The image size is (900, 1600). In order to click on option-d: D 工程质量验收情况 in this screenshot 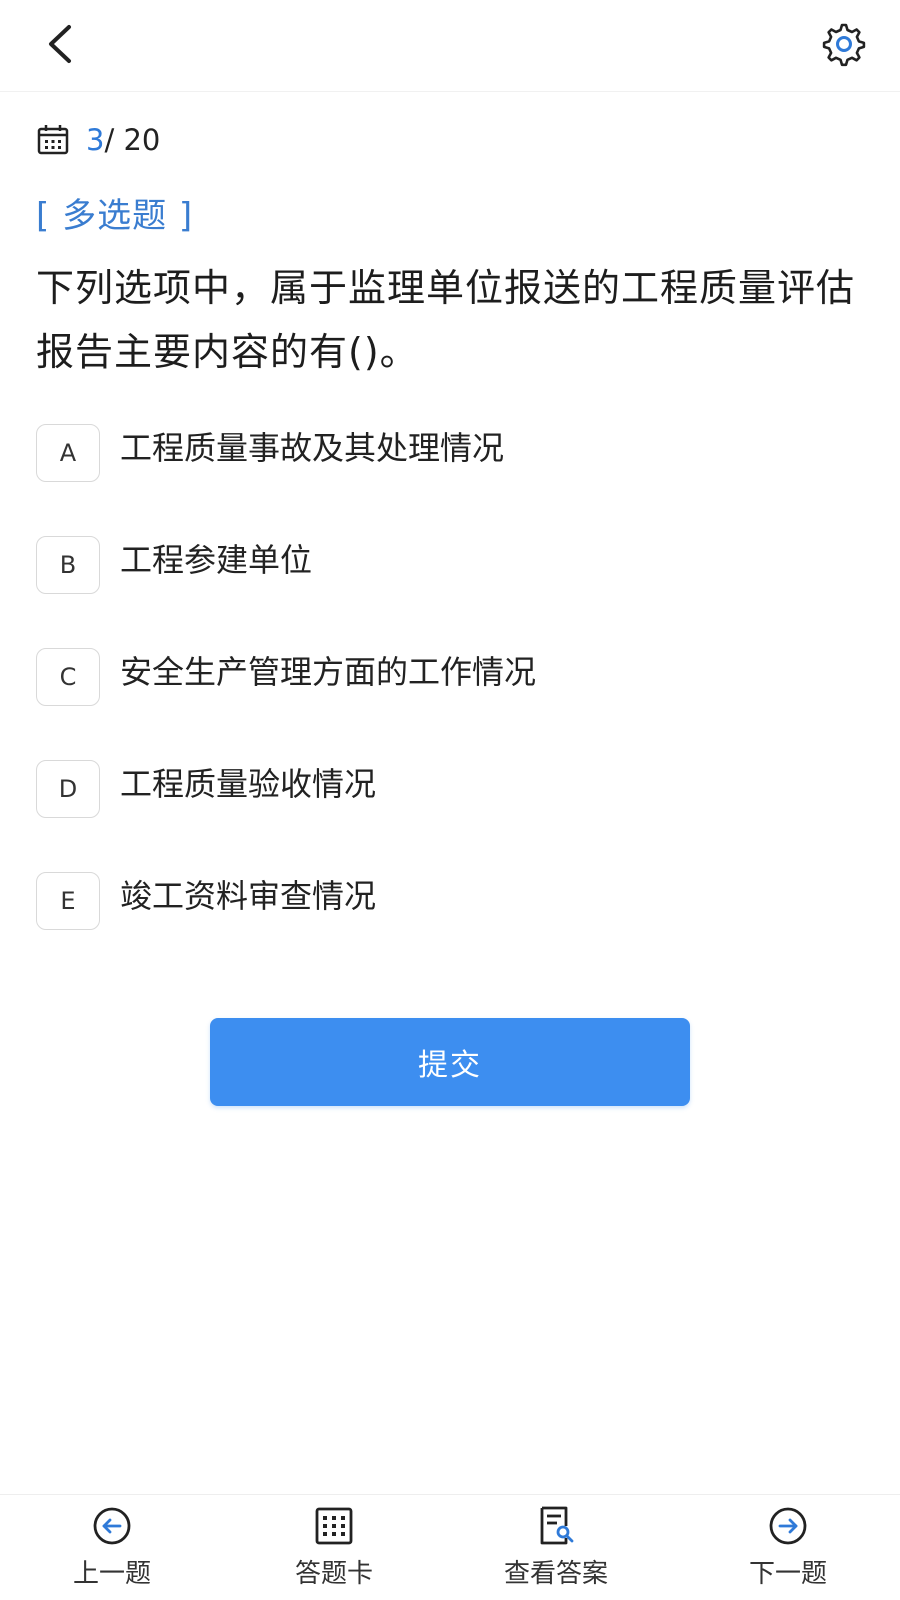, I will do `click(451, 789)`.